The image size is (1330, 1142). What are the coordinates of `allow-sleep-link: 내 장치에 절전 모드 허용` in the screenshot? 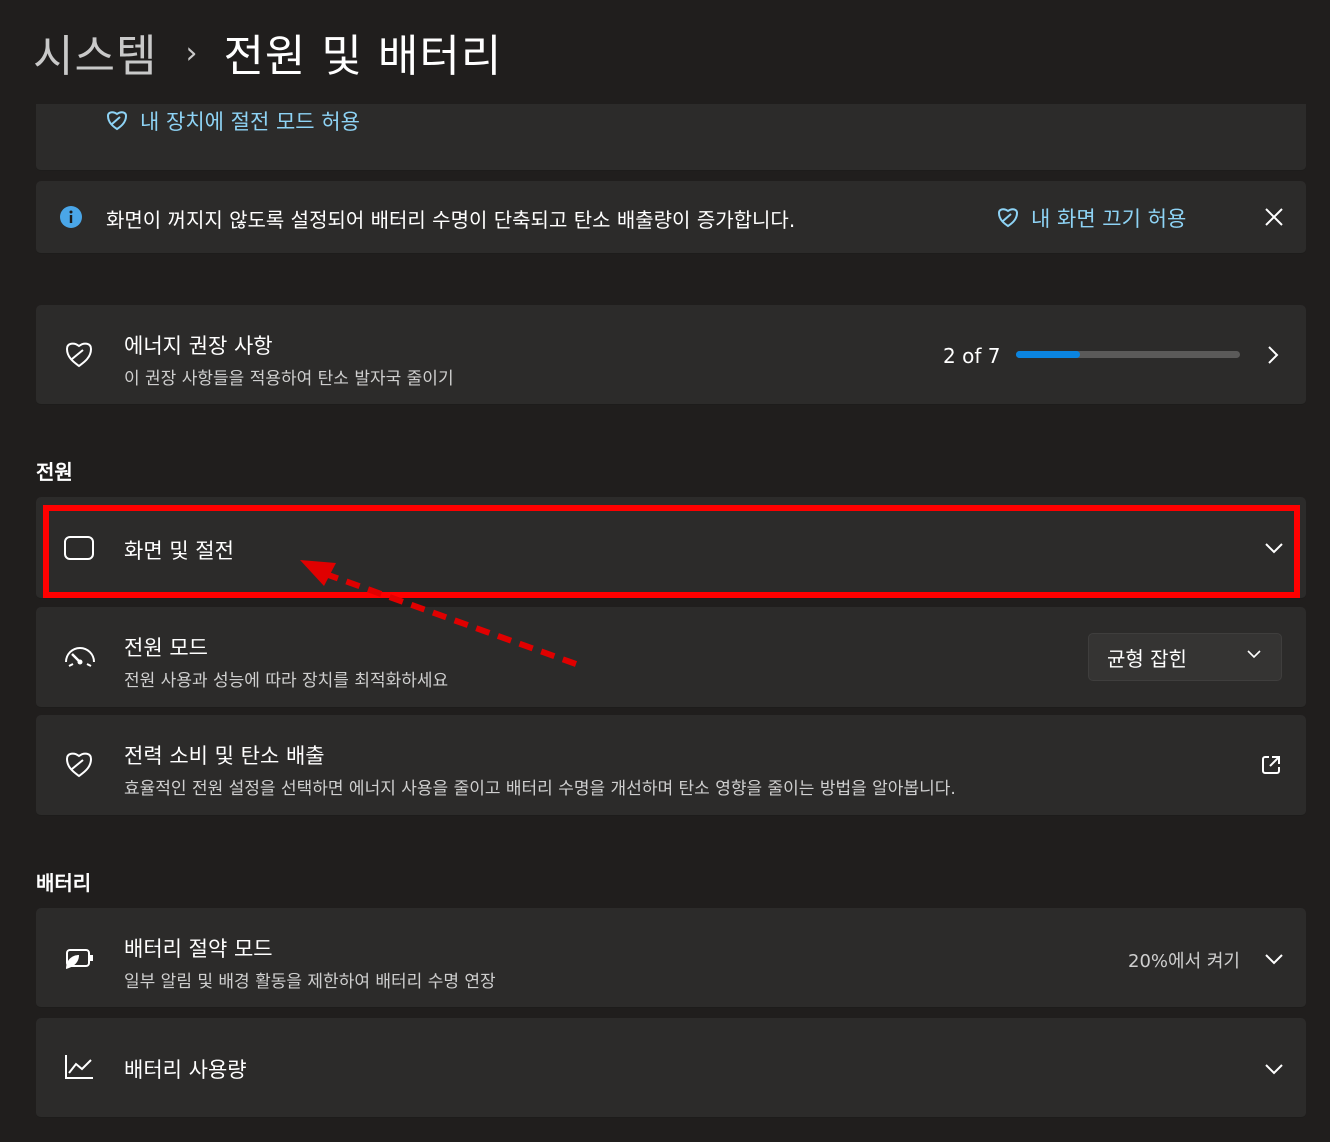 It's located at (232, 121).